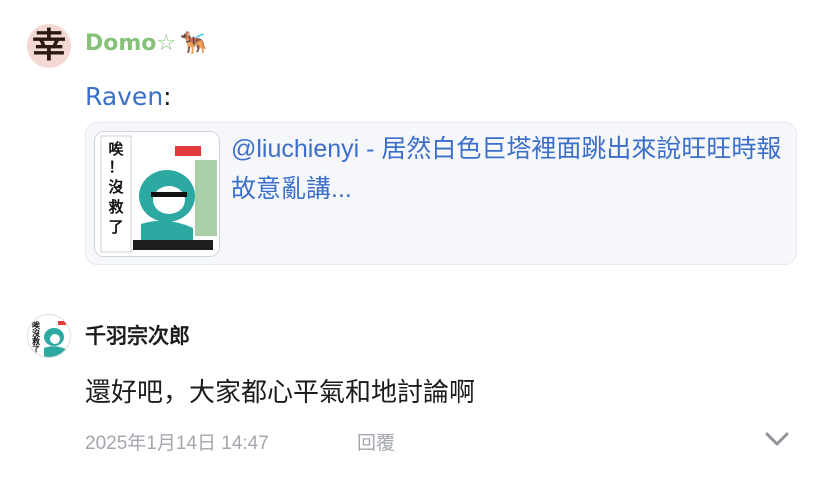 The image size is (828, 492). What do you see at coordinates (376, 441) in the screenshot?
I see `reply-button: 回覆` at bounding box center [376, 441].